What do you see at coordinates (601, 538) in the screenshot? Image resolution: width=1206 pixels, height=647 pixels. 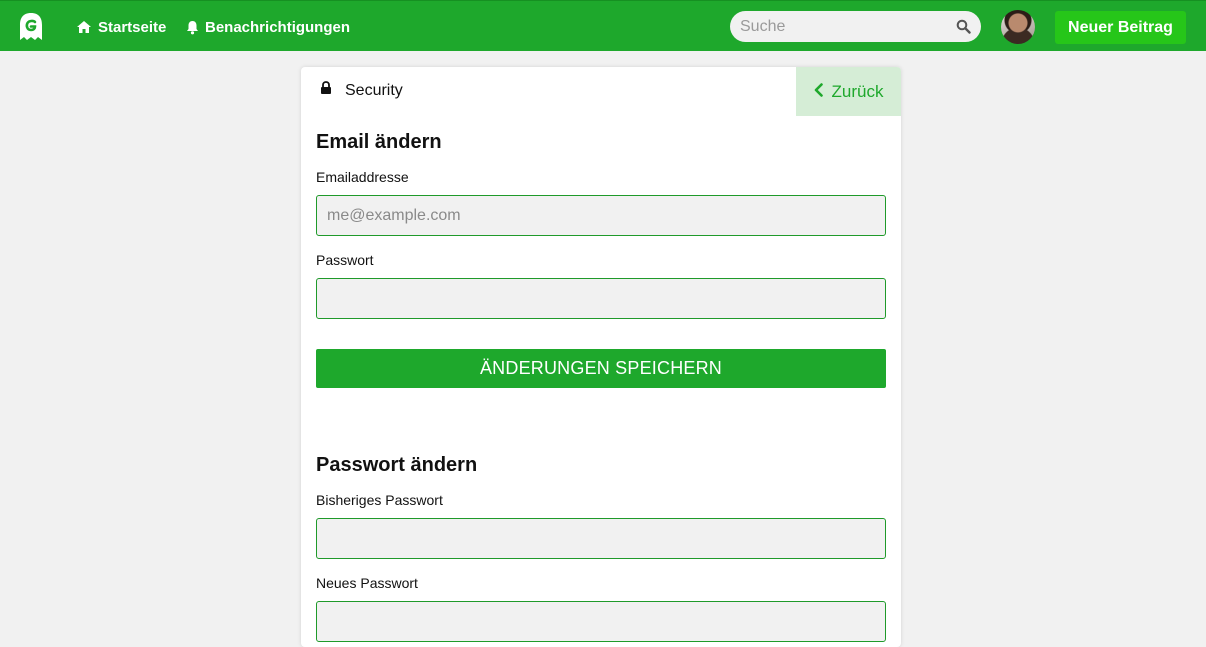 I see `current-password-field` at bounding box center [601, 538].